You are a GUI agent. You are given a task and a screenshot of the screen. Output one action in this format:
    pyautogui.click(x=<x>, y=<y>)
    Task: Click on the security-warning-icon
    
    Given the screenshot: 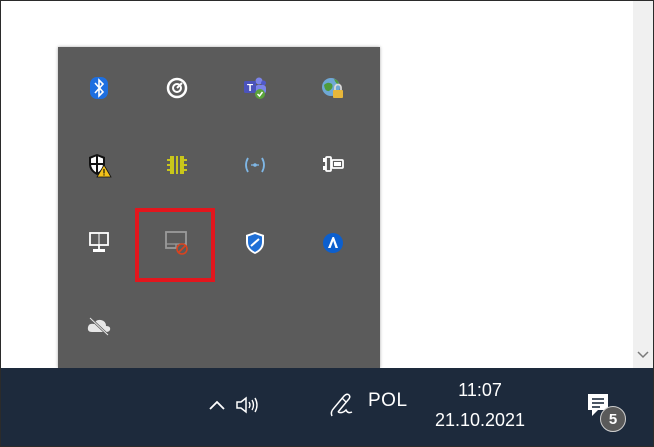 What is the action you would take?
    pyautogui.click(x=99, y=165)
    